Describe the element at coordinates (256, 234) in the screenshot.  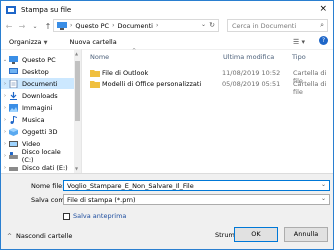
I see `ok-button: OK` at that location.